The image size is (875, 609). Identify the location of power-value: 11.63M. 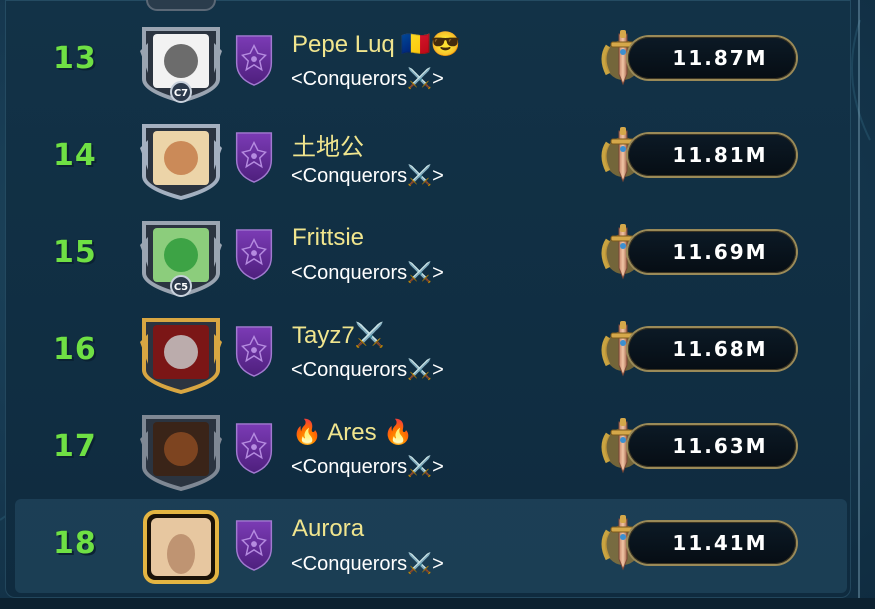
(720, 446).